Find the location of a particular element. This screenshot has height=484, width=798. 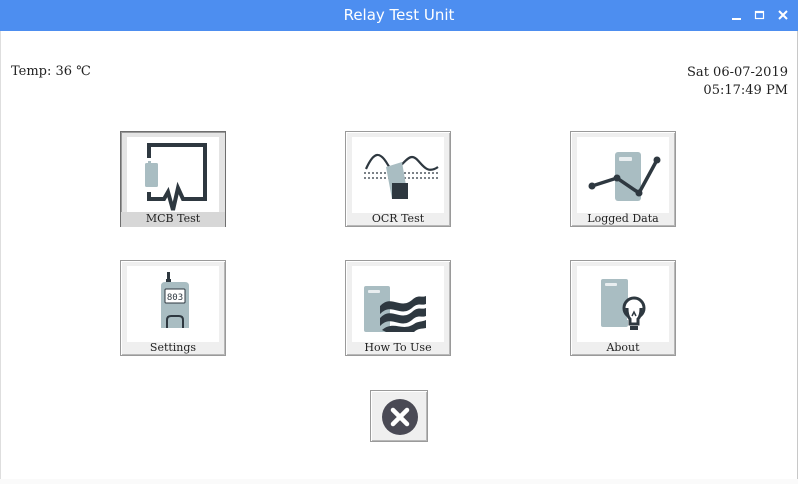

exit-button is located at coordinates (399, 416).